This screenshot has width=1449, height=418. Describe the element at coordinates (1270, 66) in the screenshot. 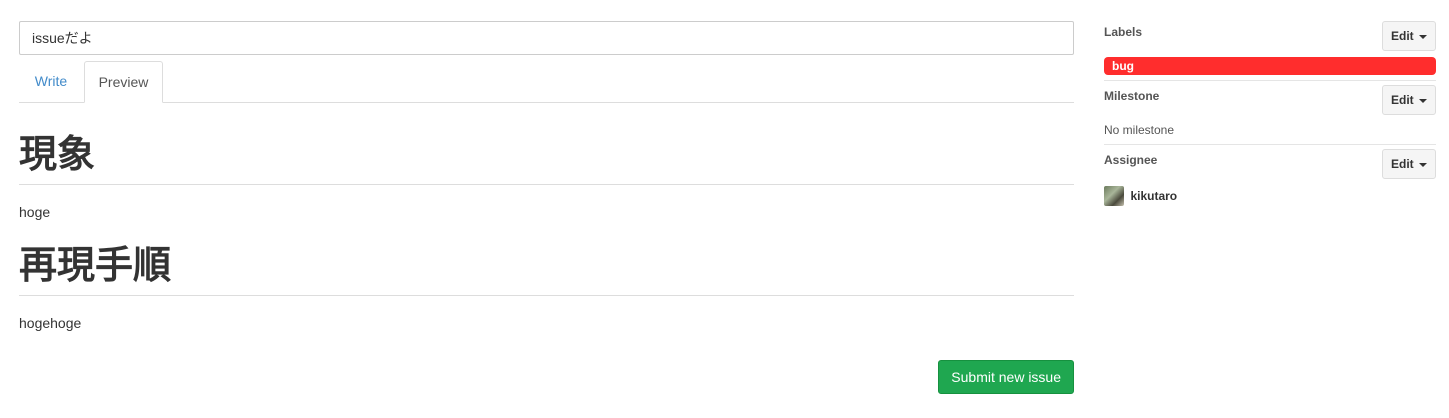

I see `label-bug: bug` at that location.